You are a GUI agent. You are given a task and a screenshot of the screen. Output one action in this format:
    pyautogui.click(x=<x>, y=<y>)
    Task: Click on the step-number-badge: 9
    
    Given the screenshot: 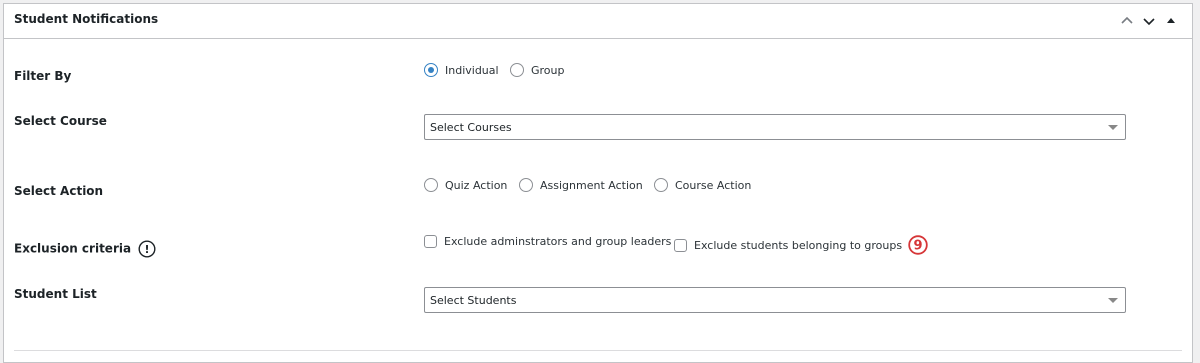 What is the action you would take?
    pyautogui.click(x=918, y=245)
    